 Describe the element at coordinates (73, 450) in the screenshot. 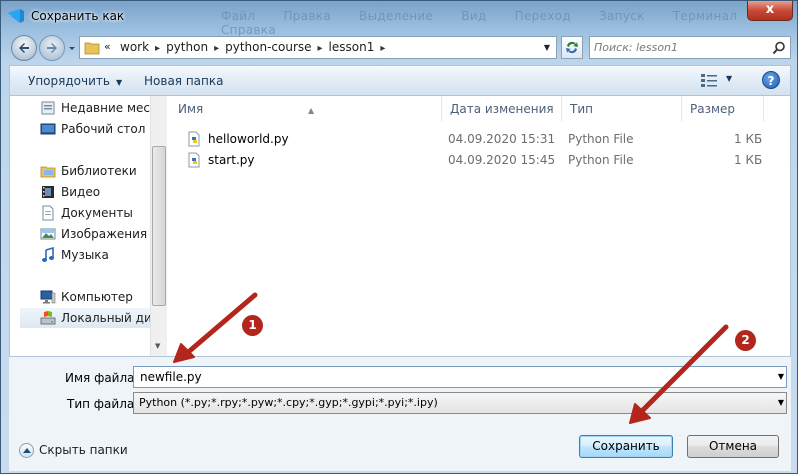

I see `hide-folders-toggle: Скрыть папки` at that location.